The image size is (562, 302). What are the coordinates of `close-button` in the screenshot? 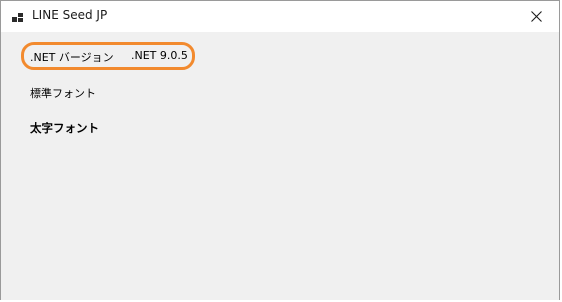 It's located at (536, 16).